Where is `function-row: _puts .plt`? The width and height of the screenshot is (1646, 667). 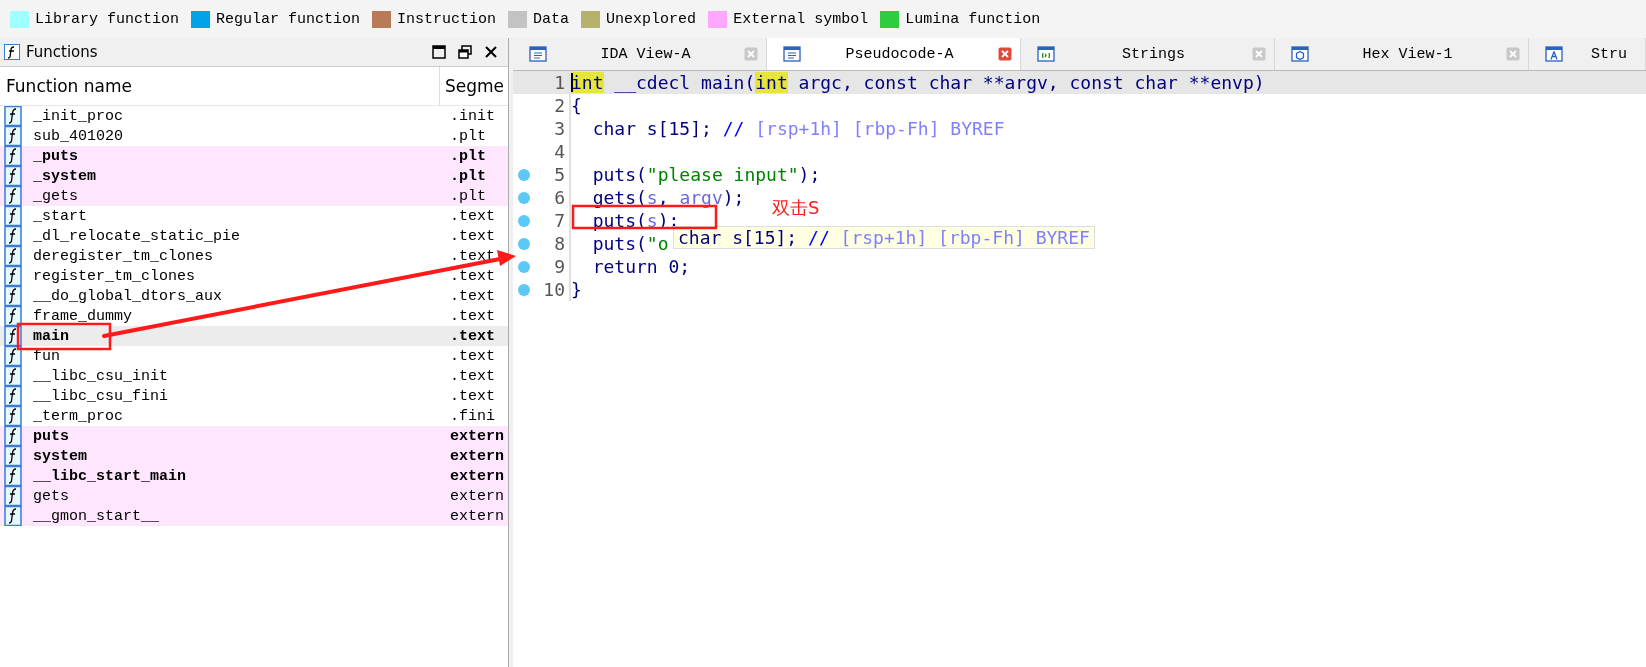 function-row: _puts .plt is located at coordinates (254, 156).